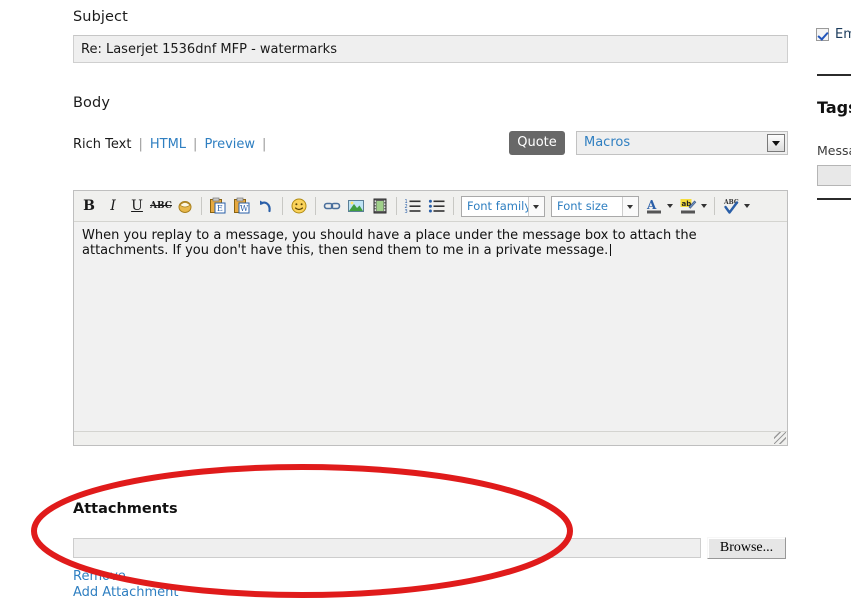 The image size is (851, 600). Describe the element at coordinates (537, 143) in the screenshot. I see `quote-button: Quote` at that location.